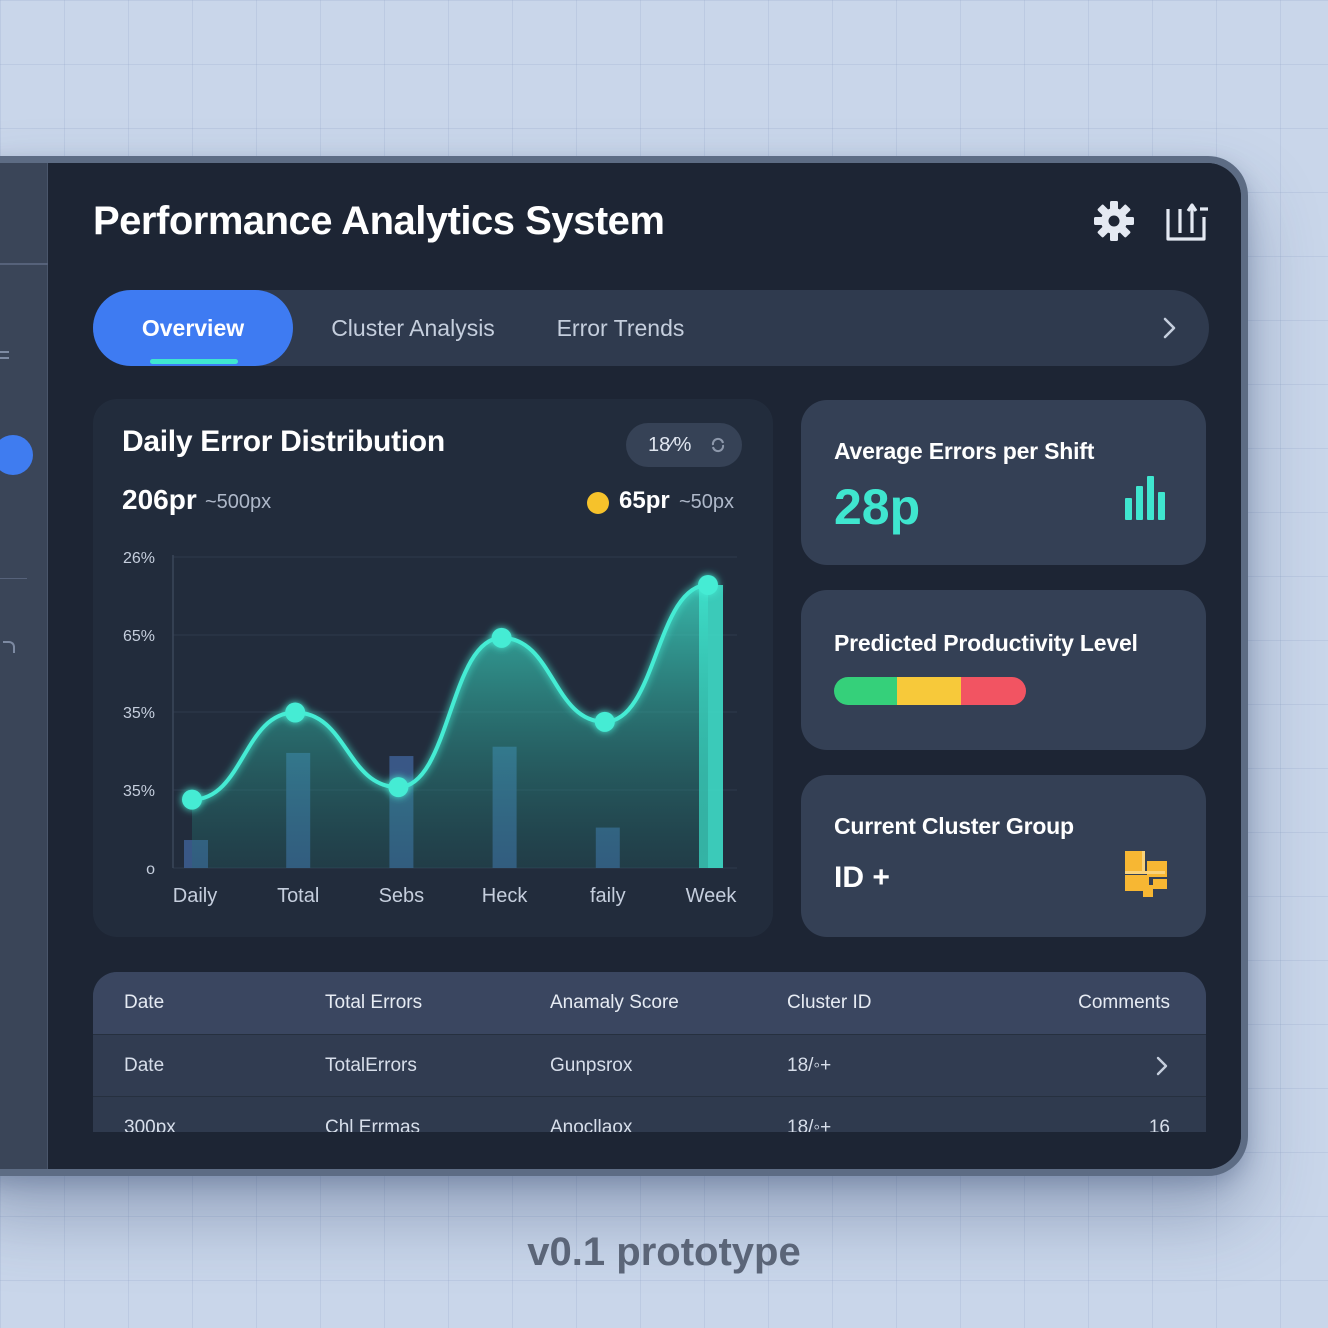 This screenshot has width=1328, height=1328. I want to click on column-header: Anamaly Score, so click(614, 1003).